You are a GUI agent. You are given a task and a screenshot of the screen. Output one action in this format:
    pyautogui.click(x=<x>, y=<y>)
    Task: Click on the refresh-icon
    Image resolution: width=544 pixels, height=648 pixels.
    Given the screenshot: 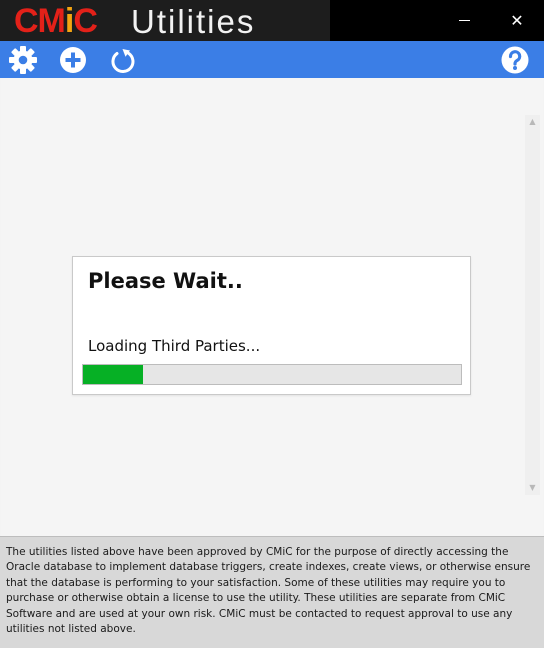 What is the action you would take?
    pyautogui.click(x=123, y=61)
    